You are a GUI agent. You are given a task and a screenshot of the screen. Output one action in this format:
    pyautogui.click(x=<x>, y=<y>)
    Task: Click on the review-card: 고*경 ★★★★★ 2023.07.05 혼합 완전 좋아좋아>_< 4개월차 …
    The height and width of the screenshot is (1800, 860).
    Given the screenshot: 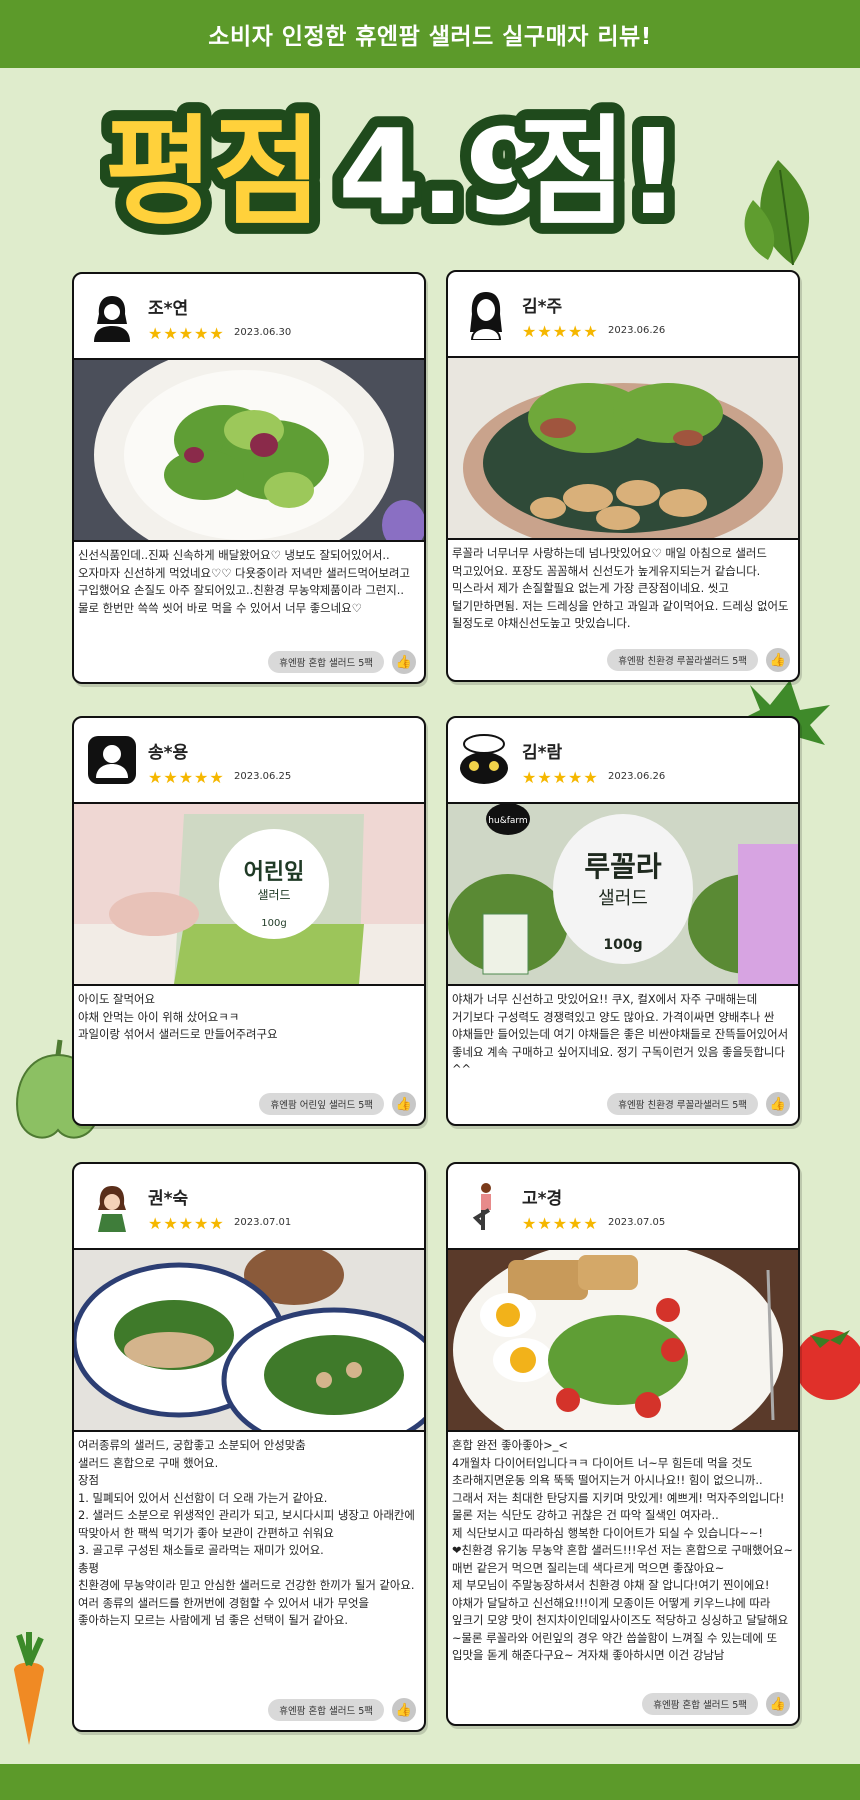 What is the action you would take?
    pyautogui.click(x=623, y=1444)
    